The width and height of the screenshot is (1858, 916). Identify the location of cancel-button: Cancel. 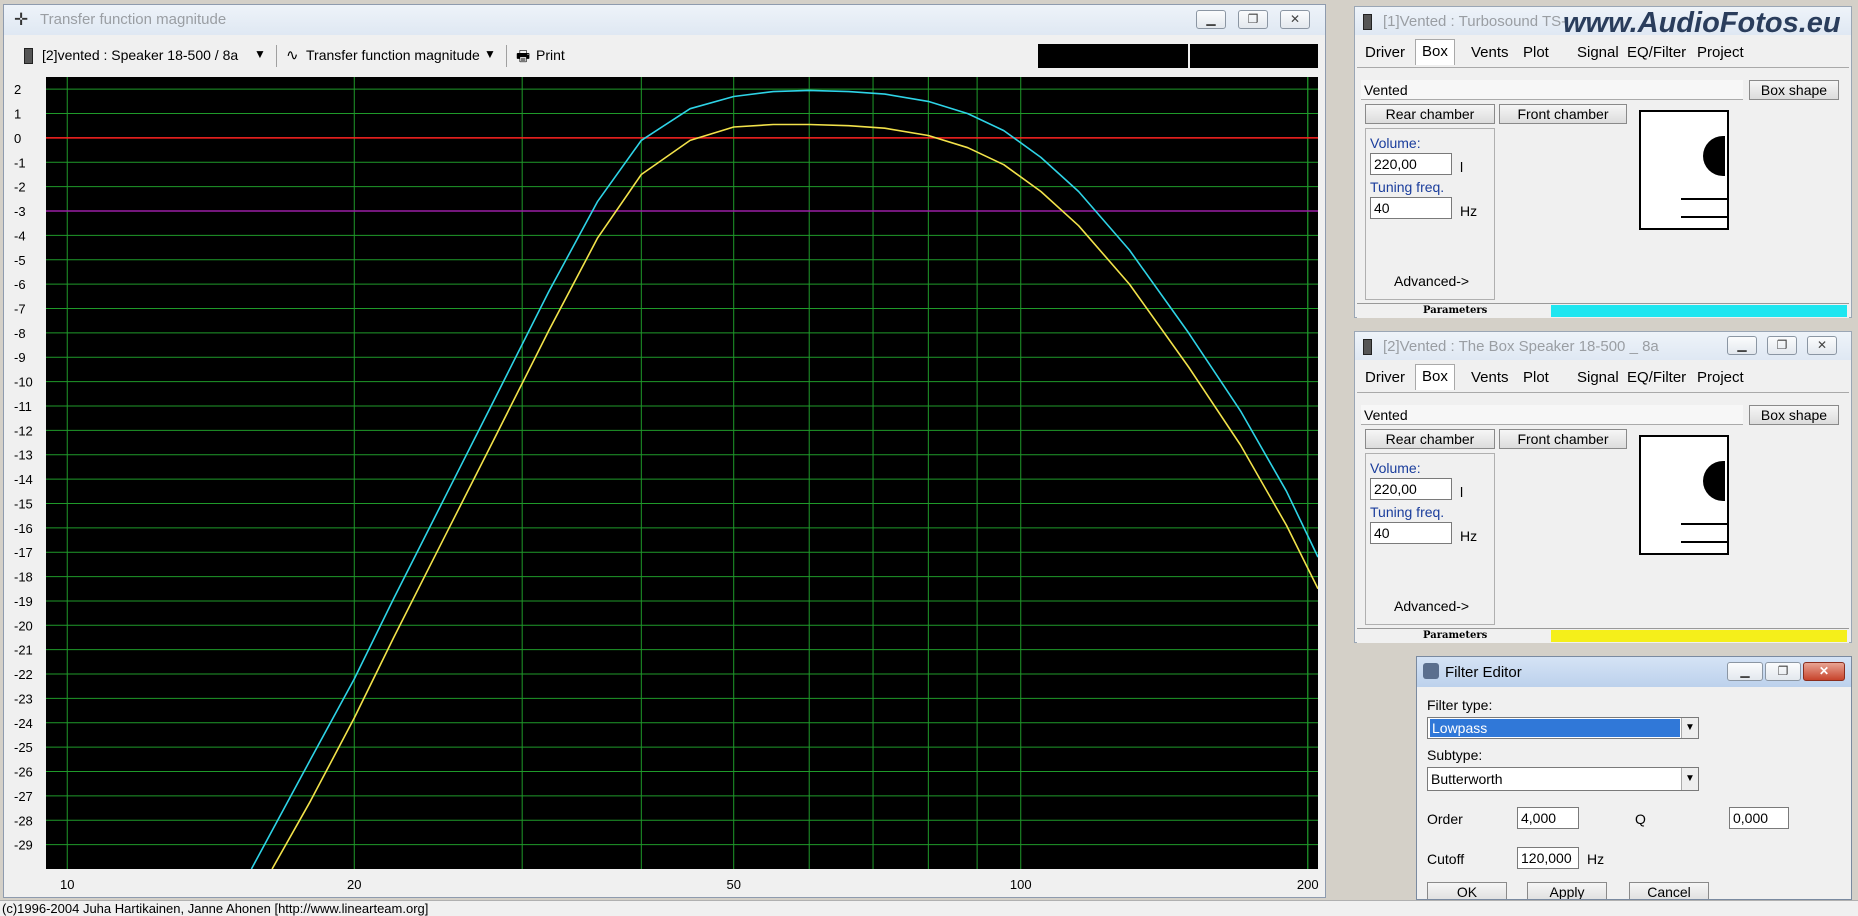
(1669, 890).